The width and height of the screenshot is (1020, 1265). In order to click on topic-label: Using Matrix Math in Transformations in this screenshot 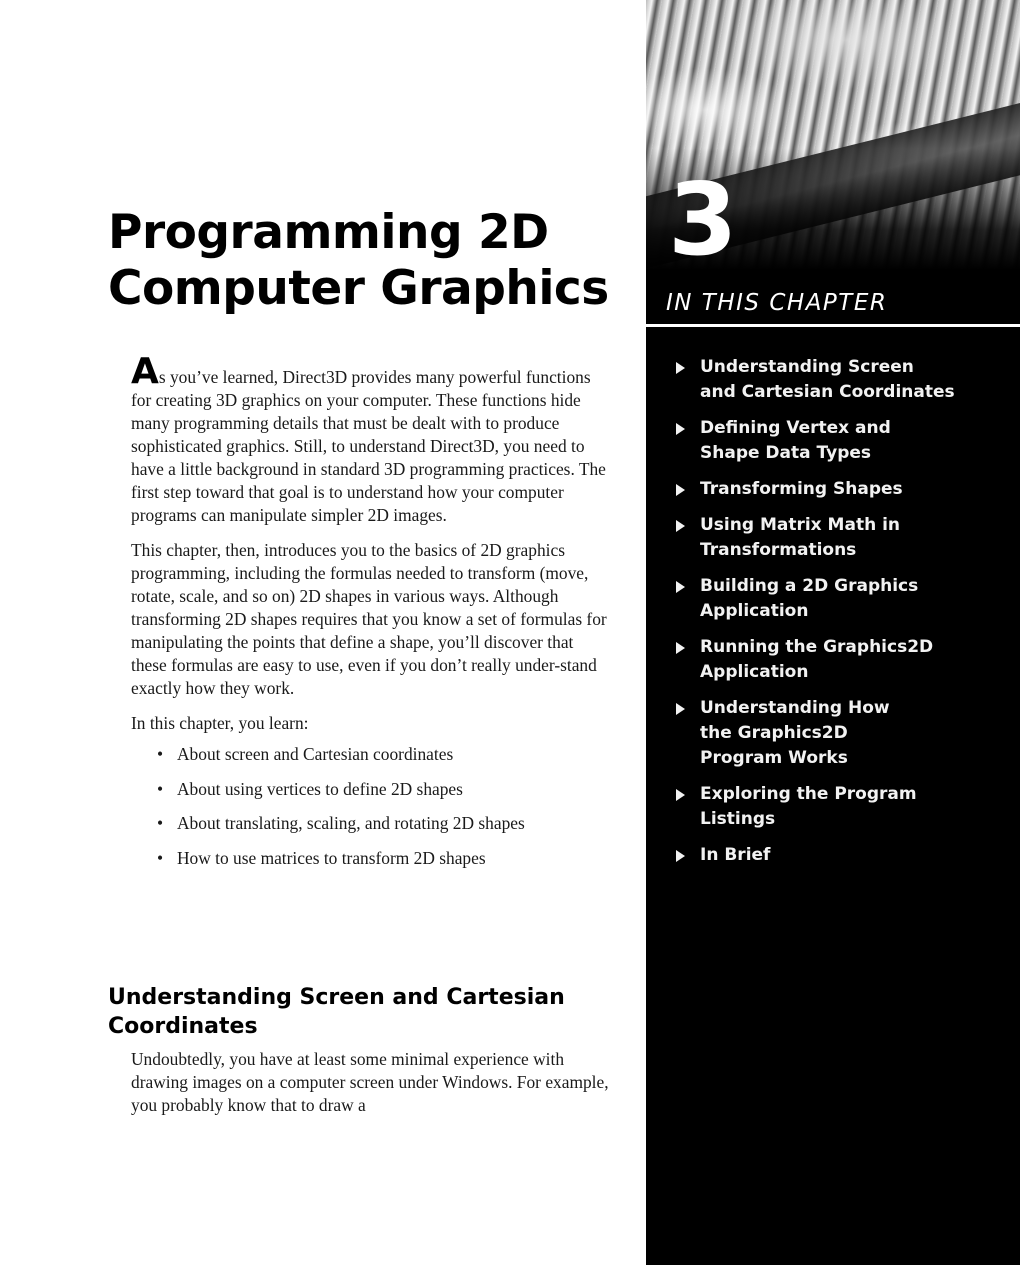, I will do `click(800, 537)`.